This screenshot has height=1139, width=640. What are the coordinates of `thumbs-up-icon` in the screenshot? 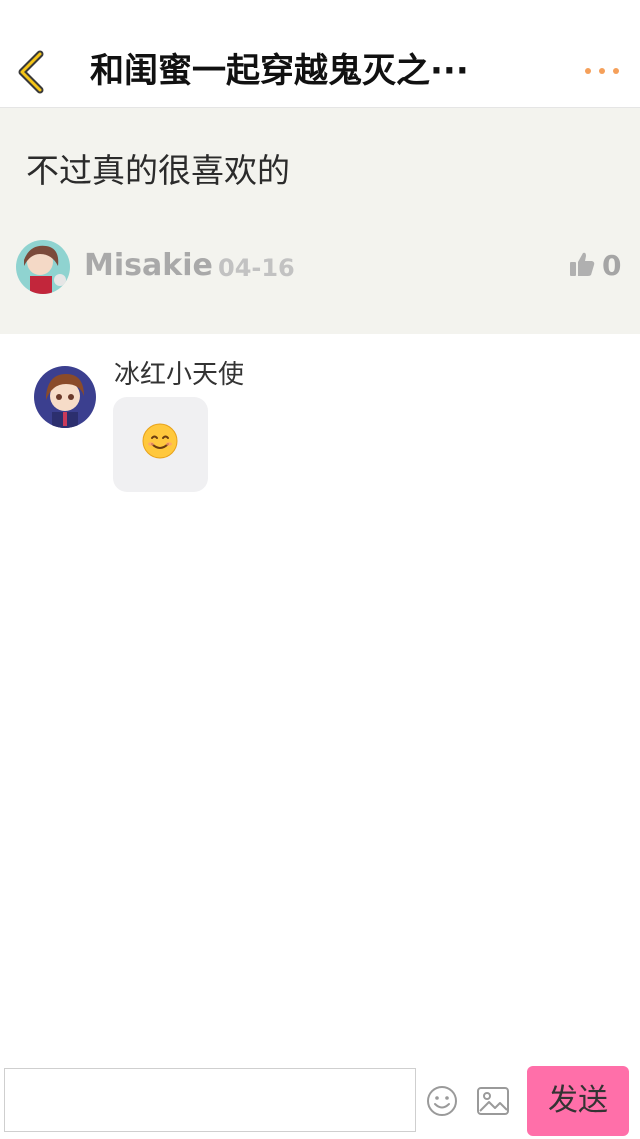 It's located at (582, 264).